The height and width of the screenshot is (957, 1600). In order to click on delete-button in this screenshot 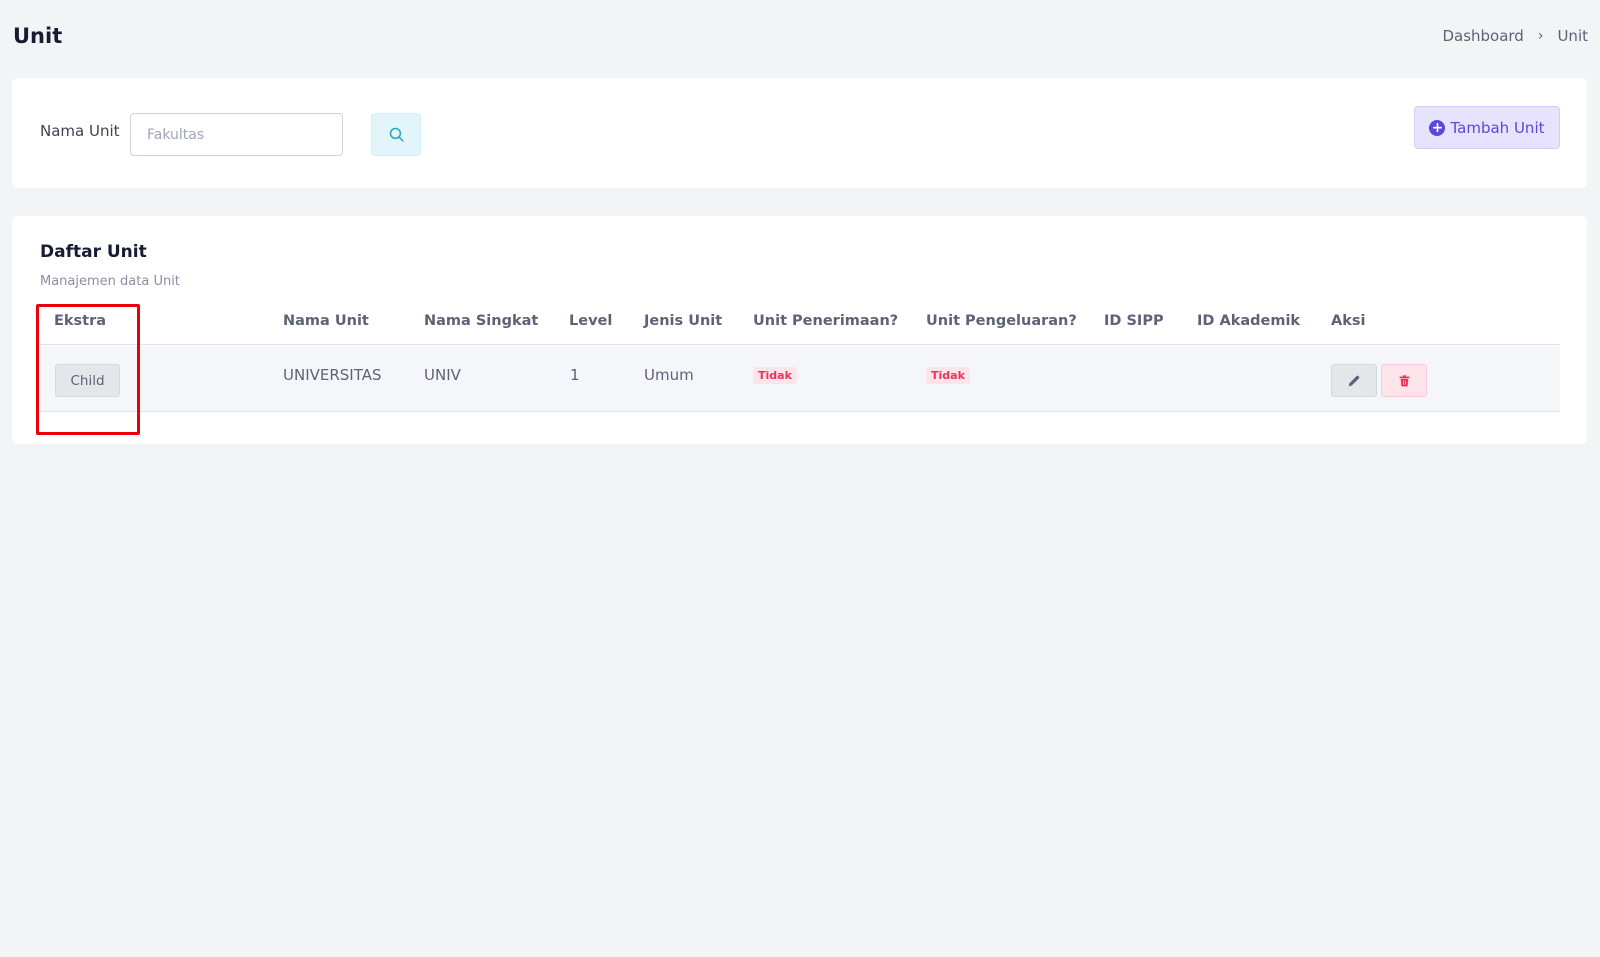, I will do `click(1404, 380)`.